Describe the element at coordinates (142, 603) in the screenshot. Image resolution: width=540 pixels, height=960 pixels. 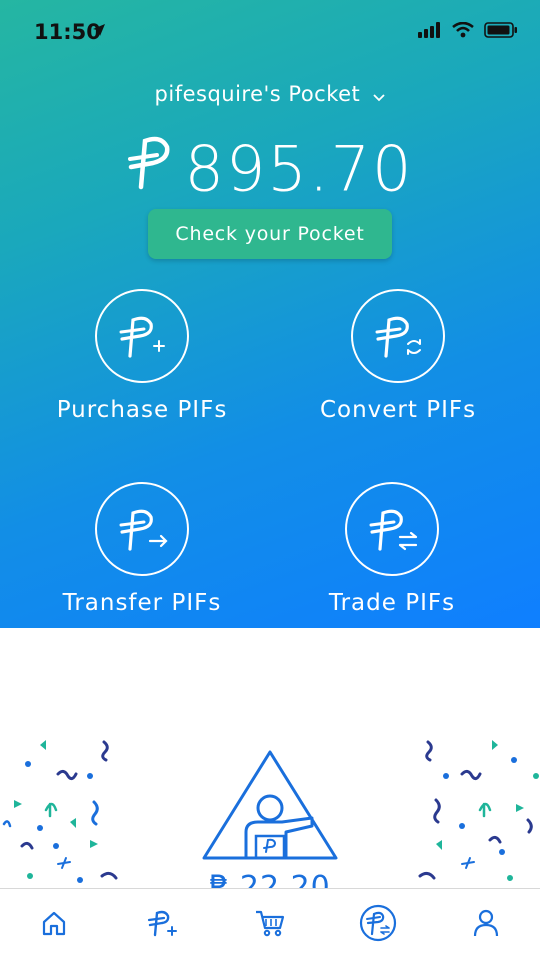
I see `action-label: Transfer PIFs` at that location.